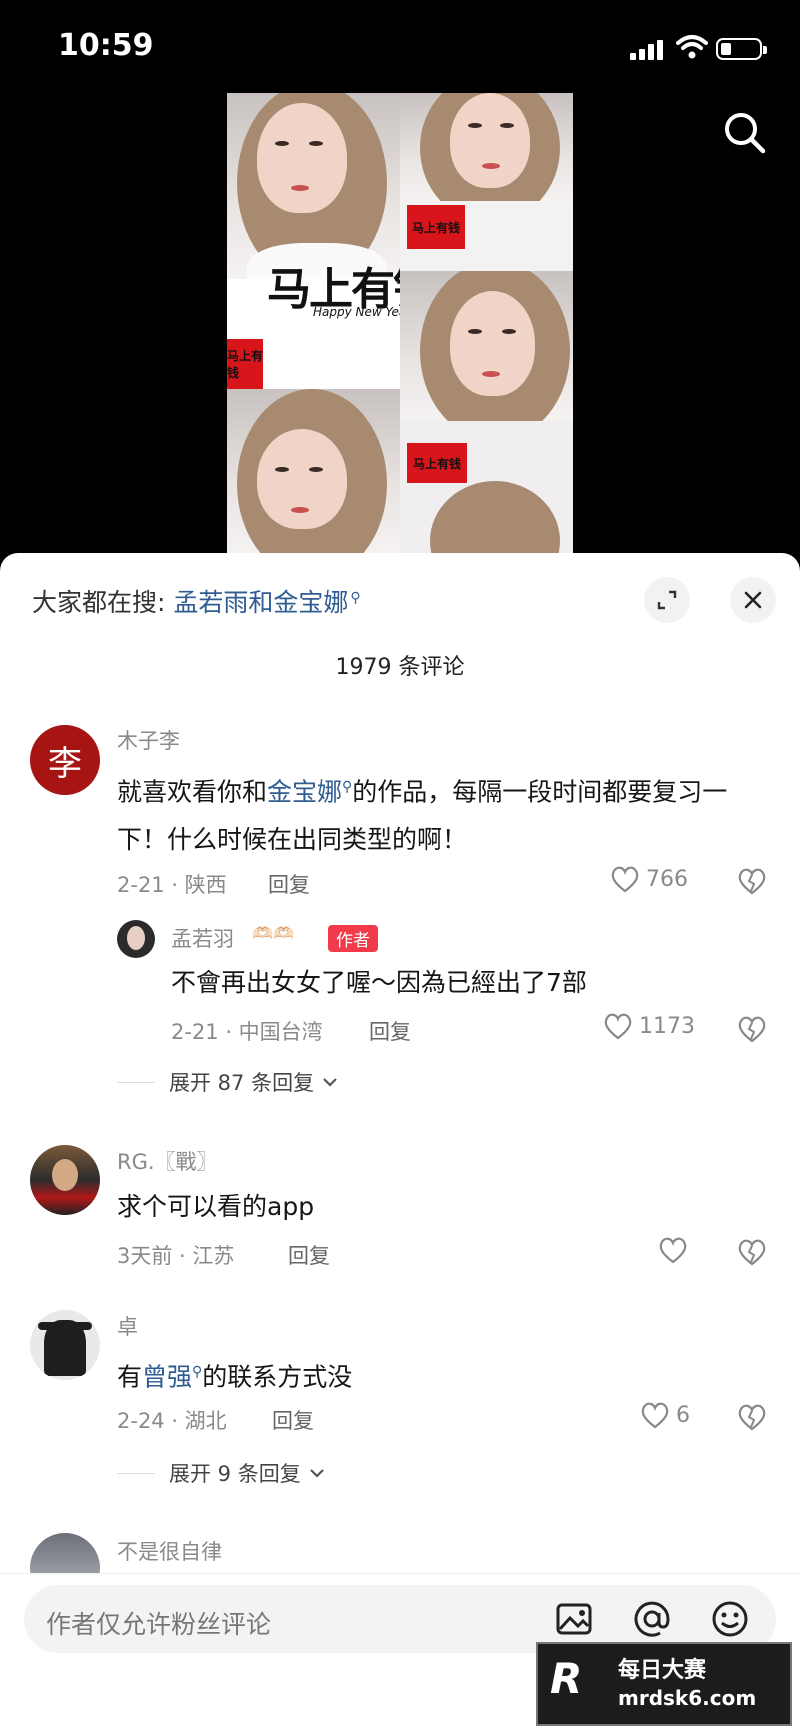 Image resolution: width=800 pixels, height=1731 pixels. Describe the element at coordinates (652, 1619) in the screenshot. I see `mention-icon` at that location.